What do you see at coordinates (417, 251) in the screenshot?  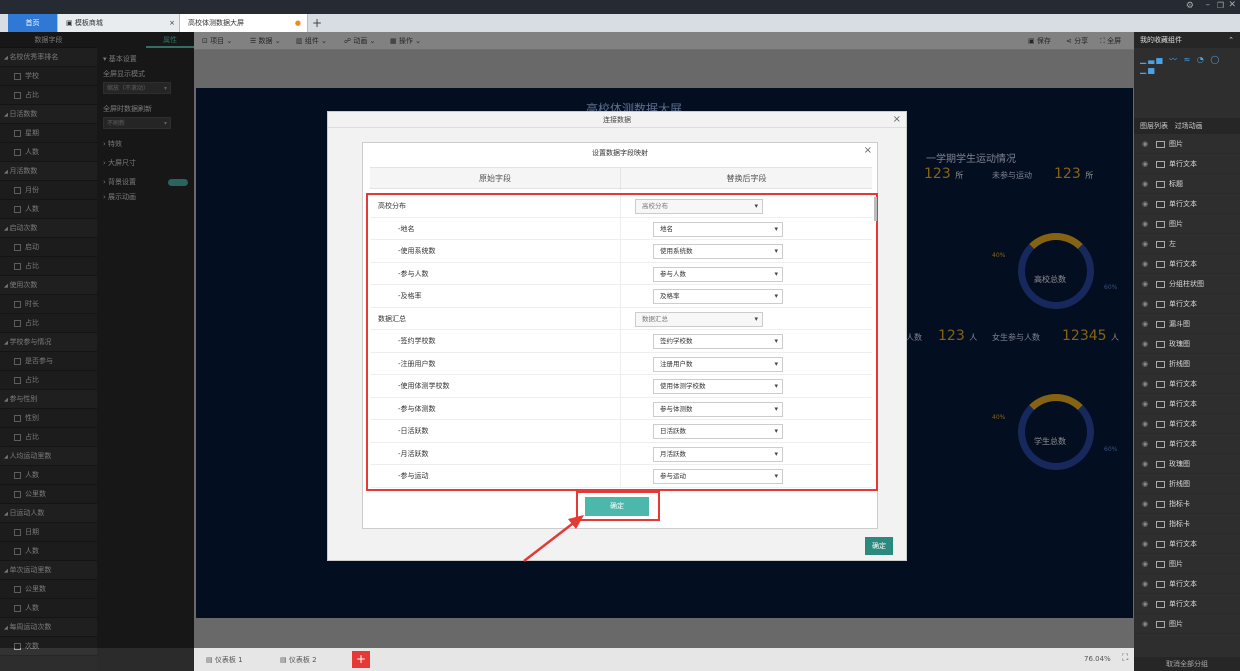 I see `original-field-label: -使用系统数` at bounding box center [417, 251].